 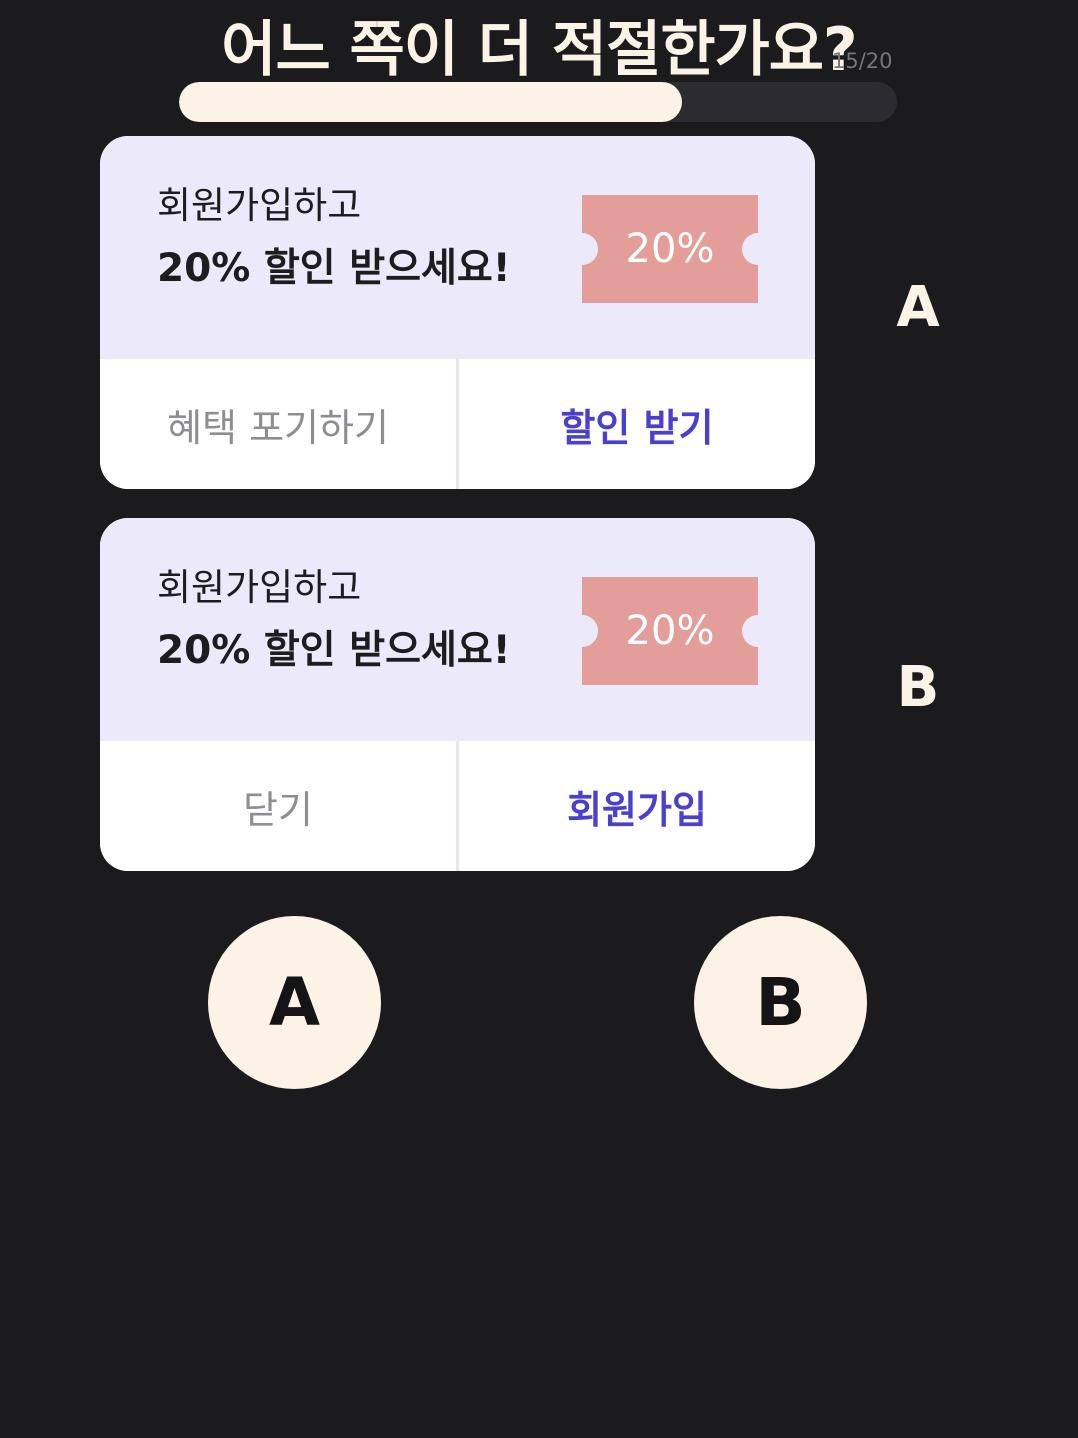 I want to click on option-b-buttons: 닫기 회원가입, so click(x=457, y=806).